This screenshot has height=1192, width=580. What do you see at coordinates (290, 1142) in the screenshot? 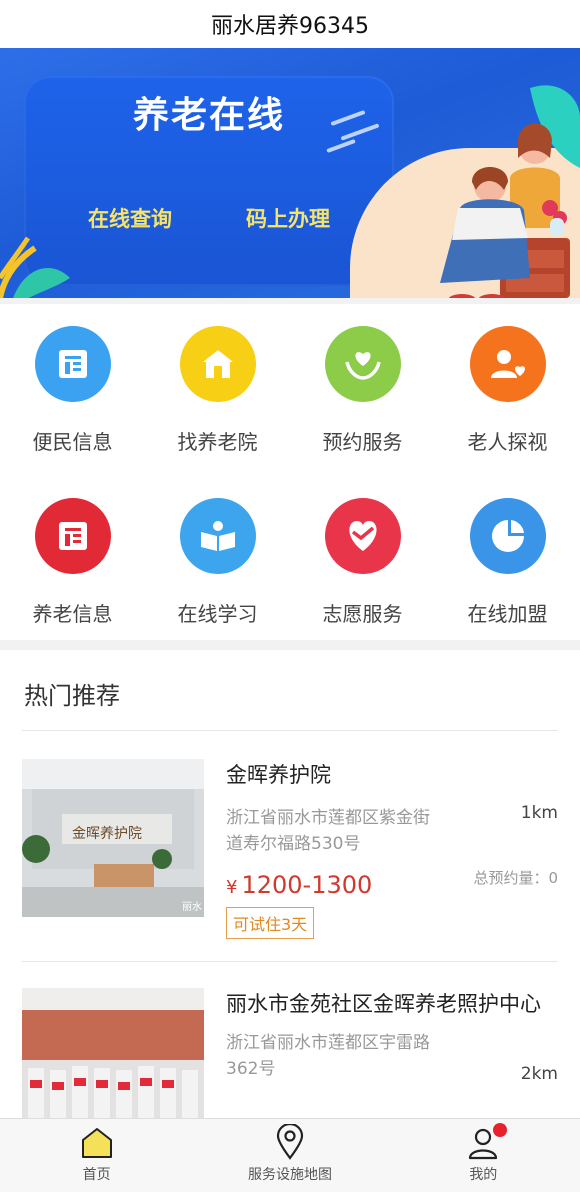
I see `location-pin-icon` at bounding box center [290, 1142].